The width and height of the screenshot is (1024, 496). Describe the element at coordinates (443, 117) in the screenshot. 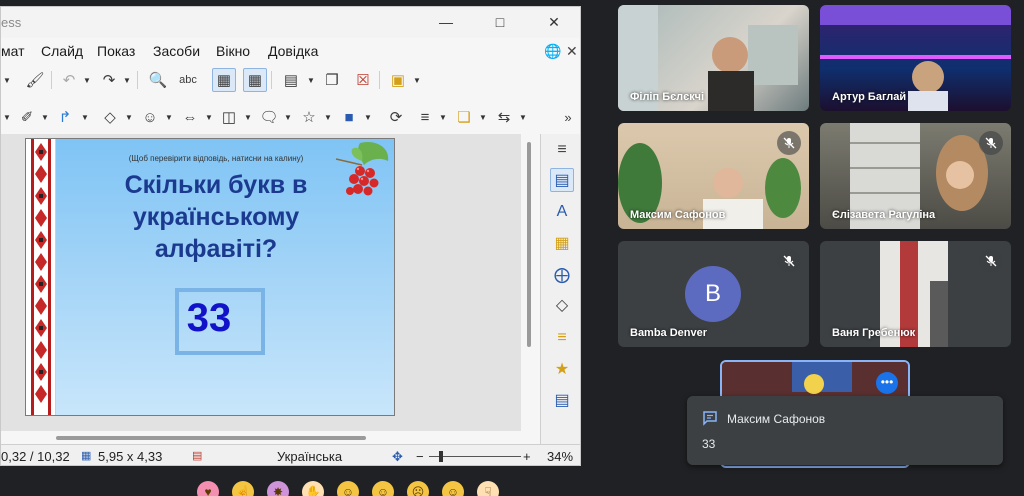

I see `align-dropdown-icon: ▼` at that location.